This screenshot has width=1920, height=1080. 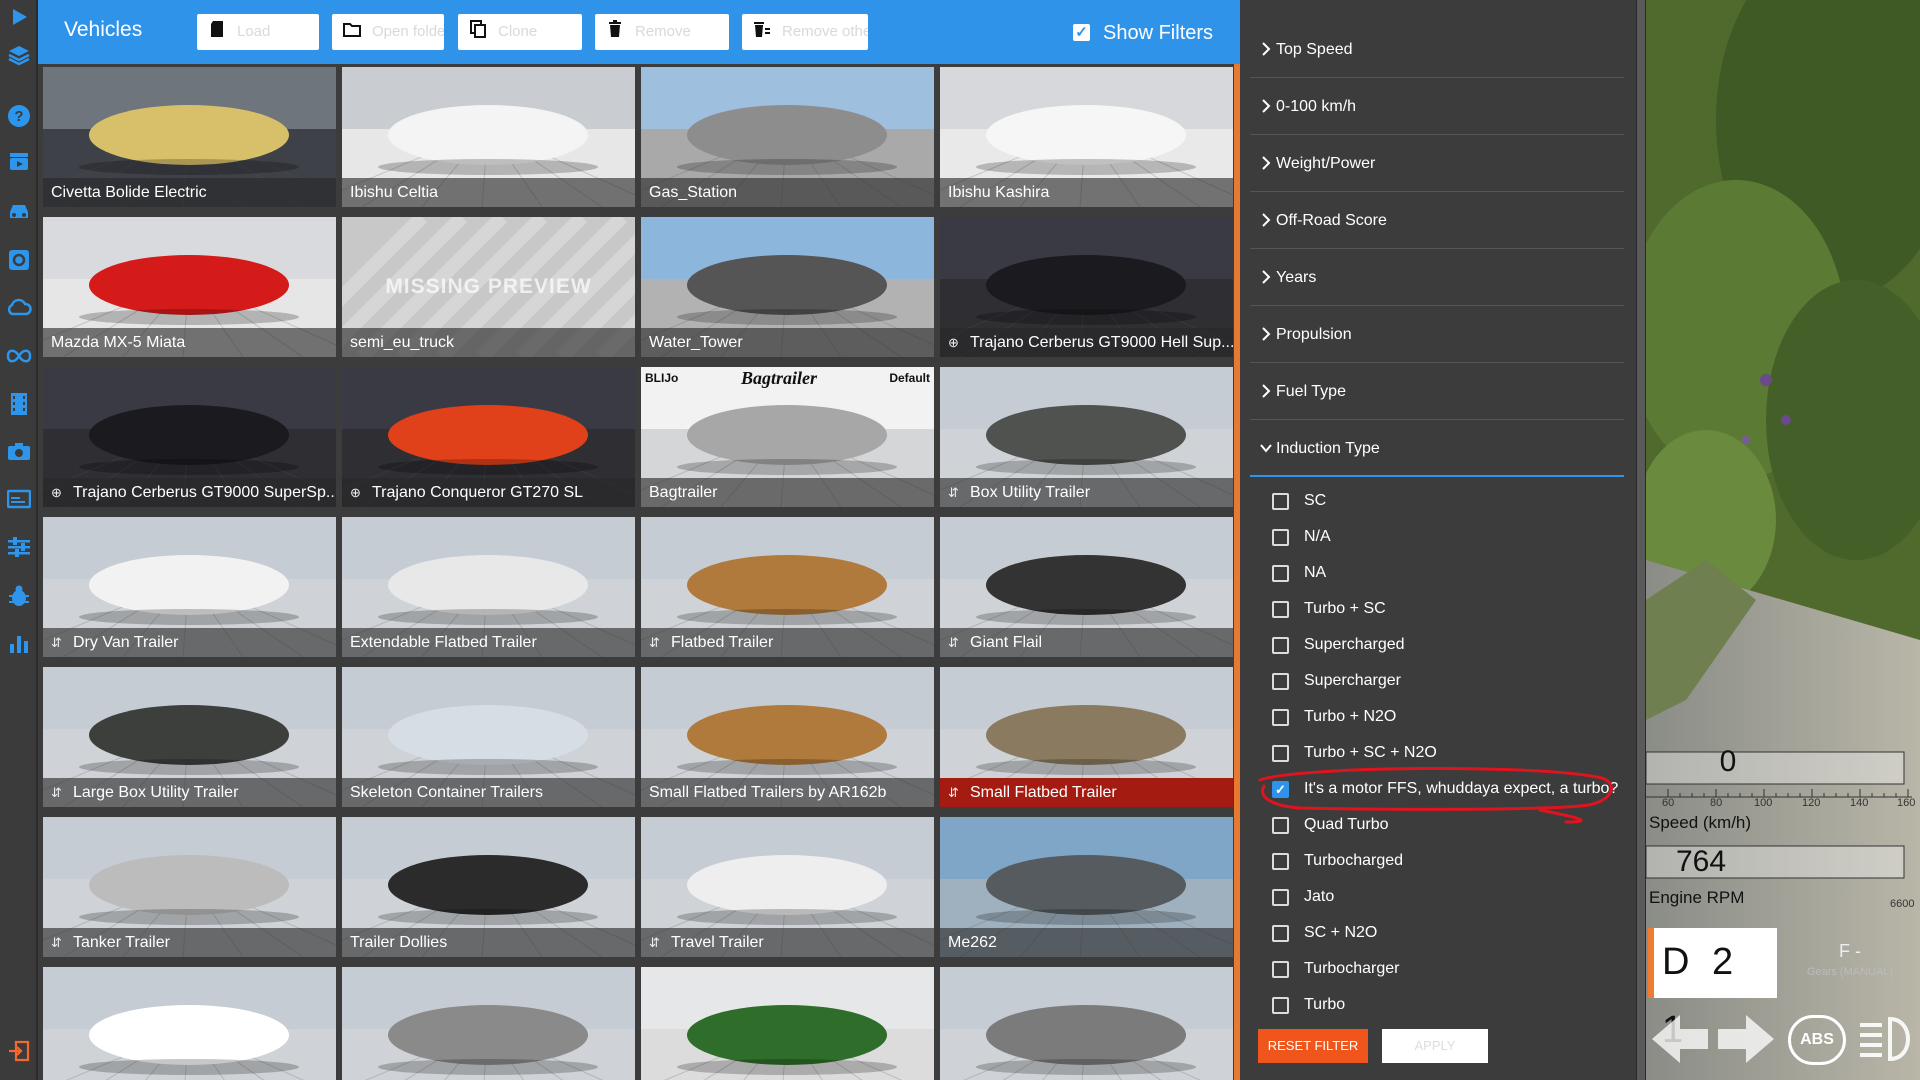 What do you see at coordinates (1437, 334) in the screenshot?
I see `filter-section-propulsion: Propulsion` at bounding box center [1437, 334].